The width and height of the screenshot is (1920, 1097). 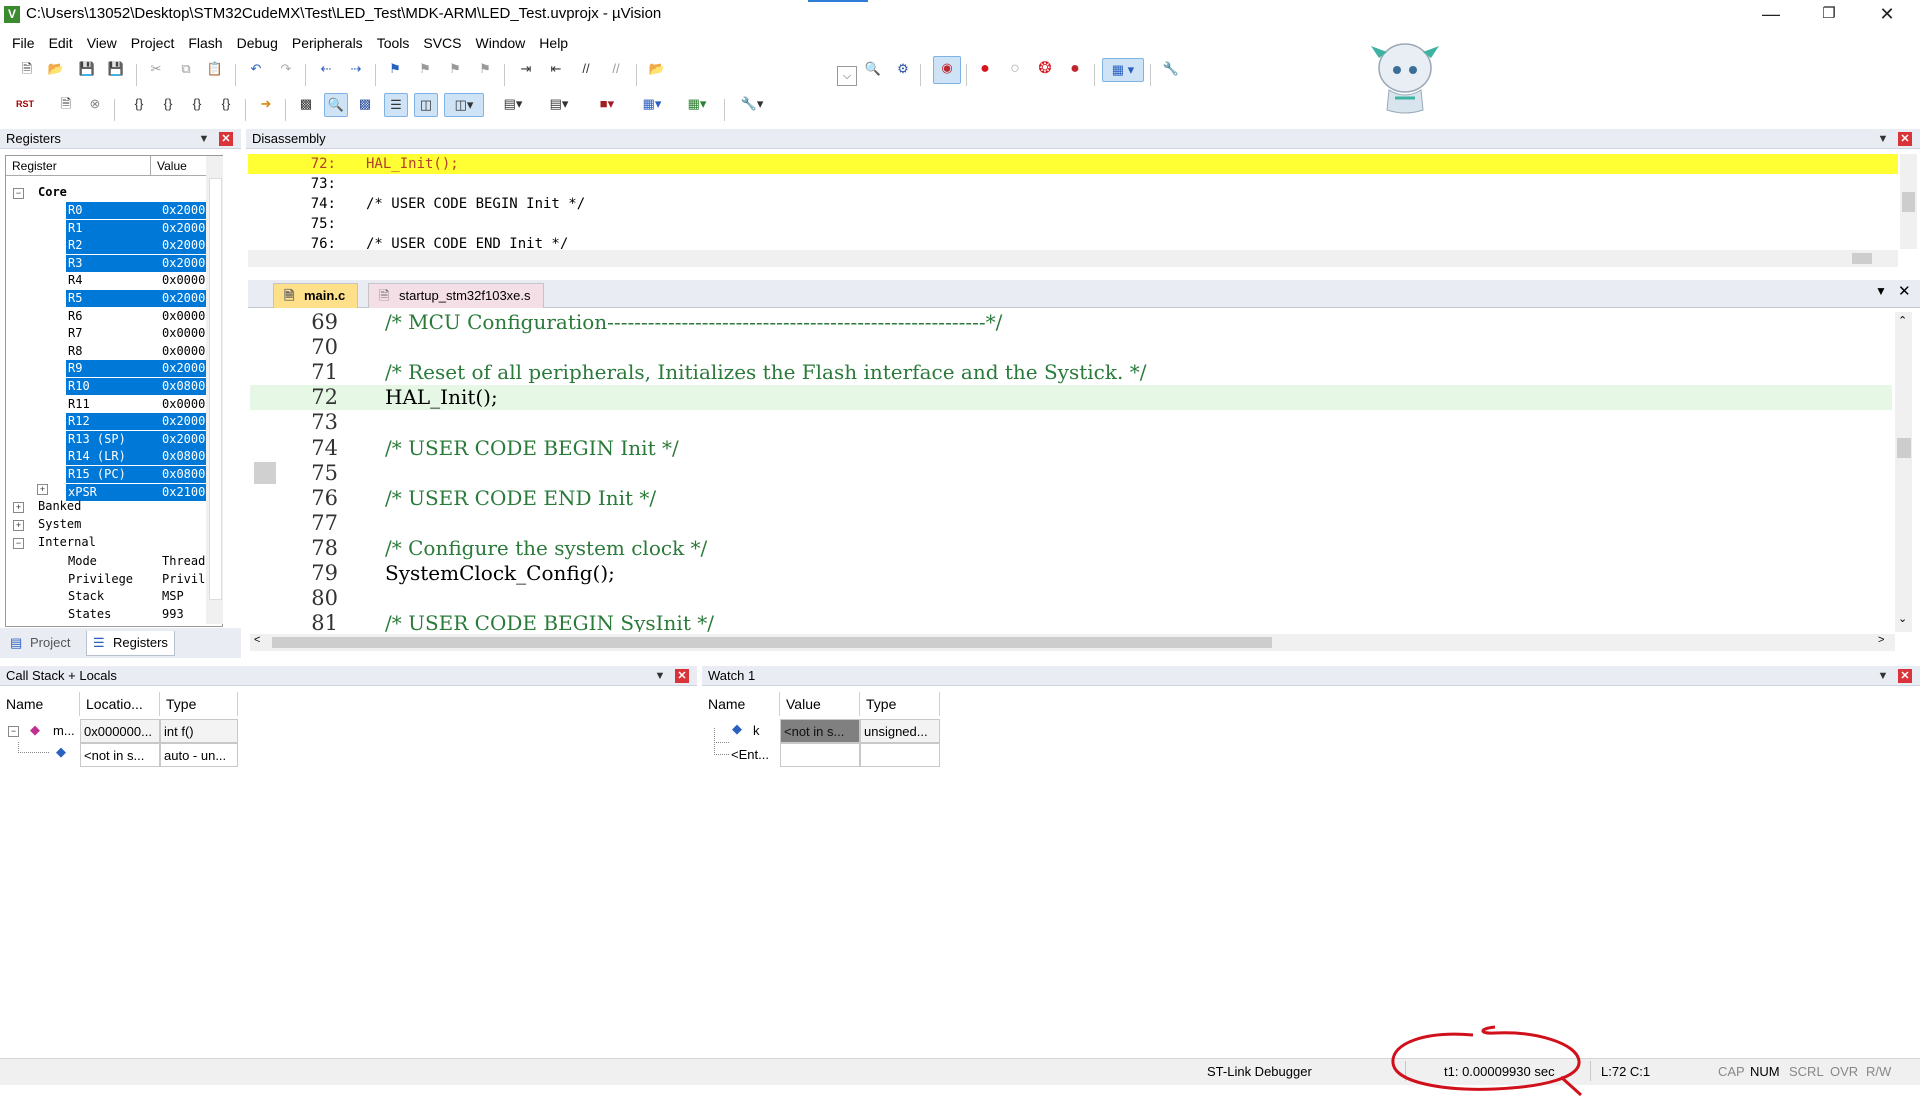 What do you see at coordinates (1015, 69) in the screenshot?
I see `enable-breakpoint-icon: ○` at bounding box center [1015, 69].